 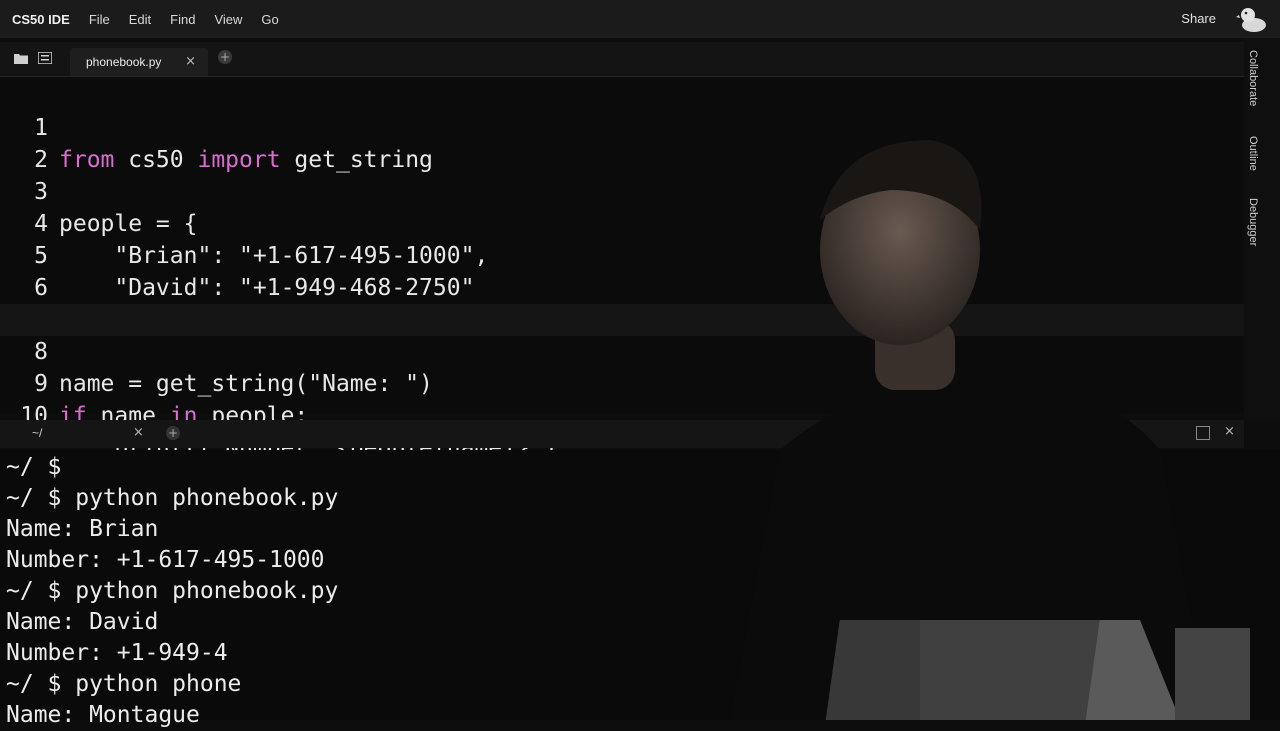 What do you see at coordinates (182, 19) in the screenshot?
I see `menu-find: Find` at bounding box center [182, 19].